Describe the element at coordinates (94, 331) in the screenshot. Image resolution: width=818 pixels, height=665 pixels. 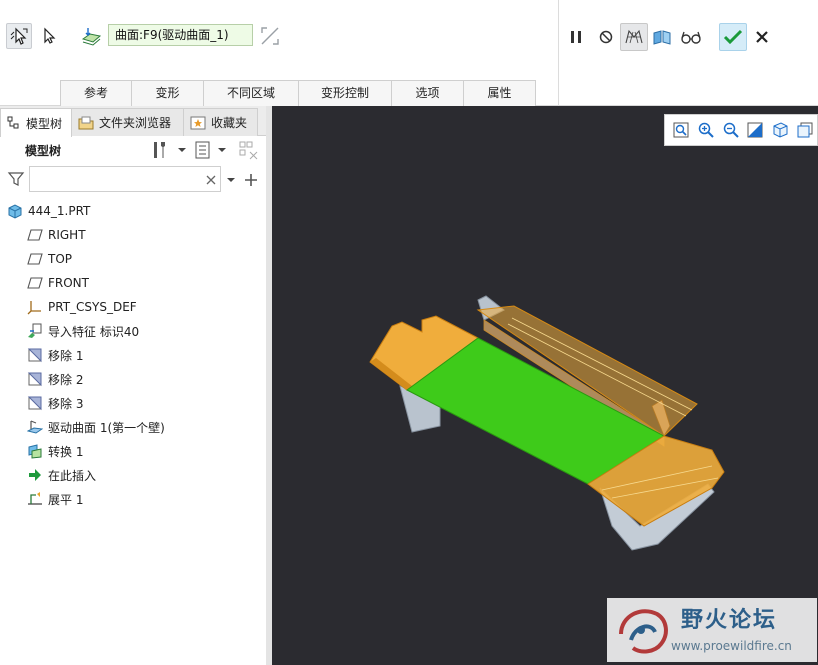
I see `tree-item-label: 导入特征 标识40` at that location.